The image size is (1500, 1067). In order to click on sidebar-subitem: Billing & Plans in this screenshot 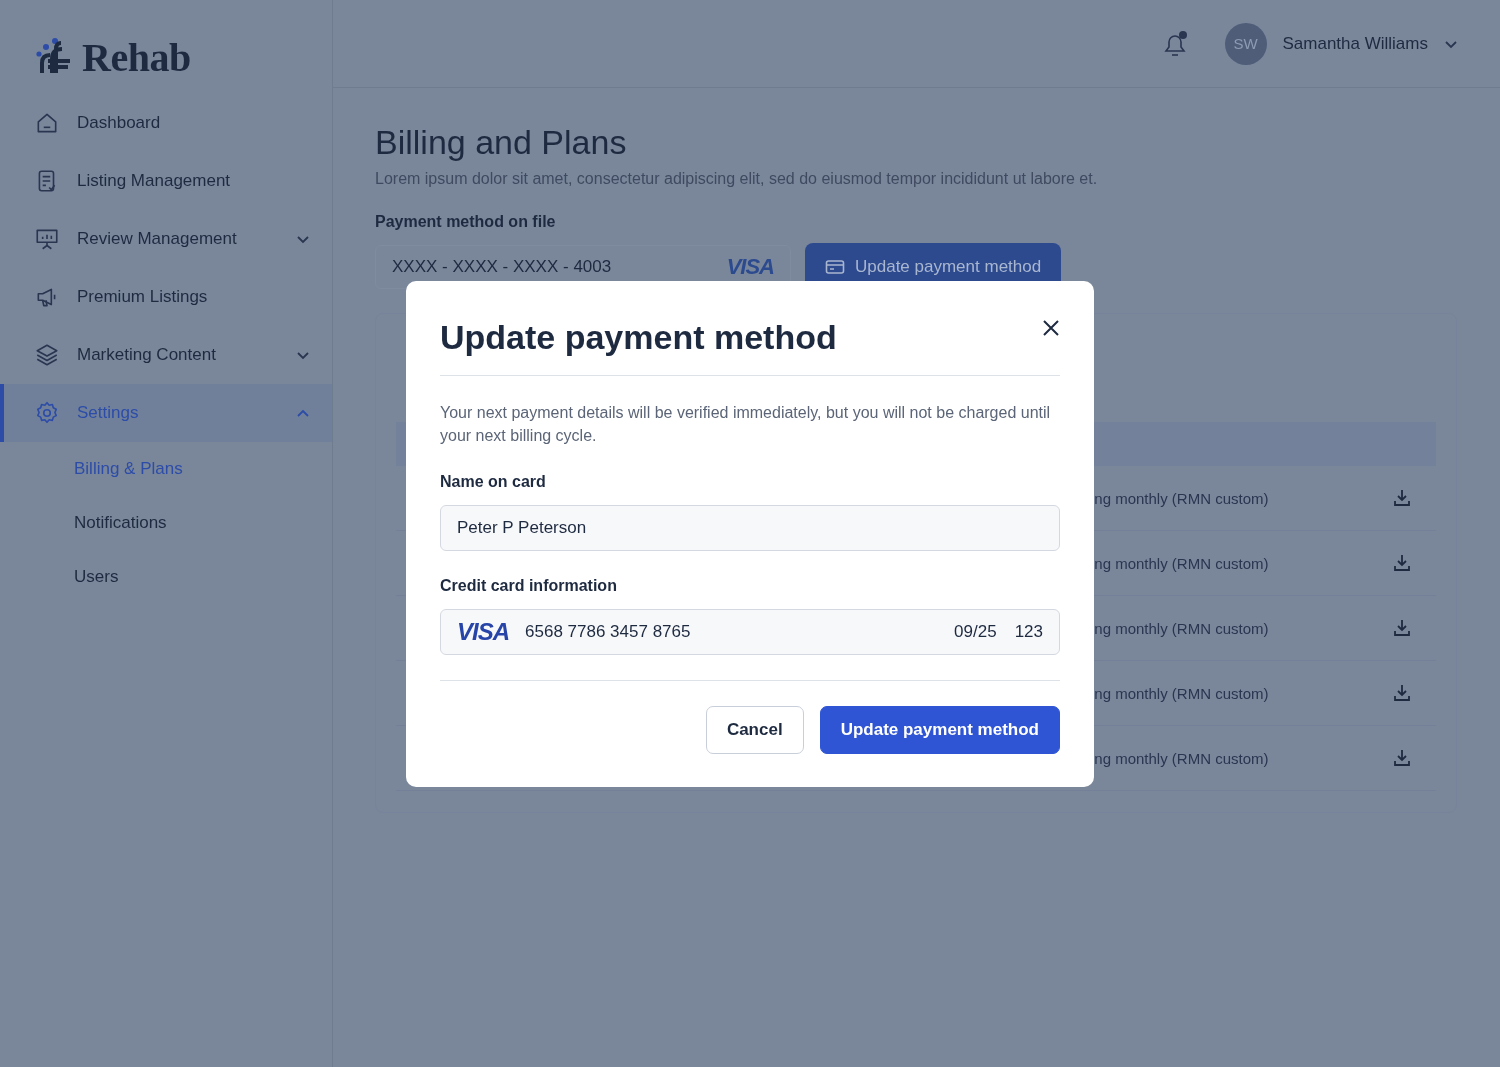, I will do `click(128, 469)`.